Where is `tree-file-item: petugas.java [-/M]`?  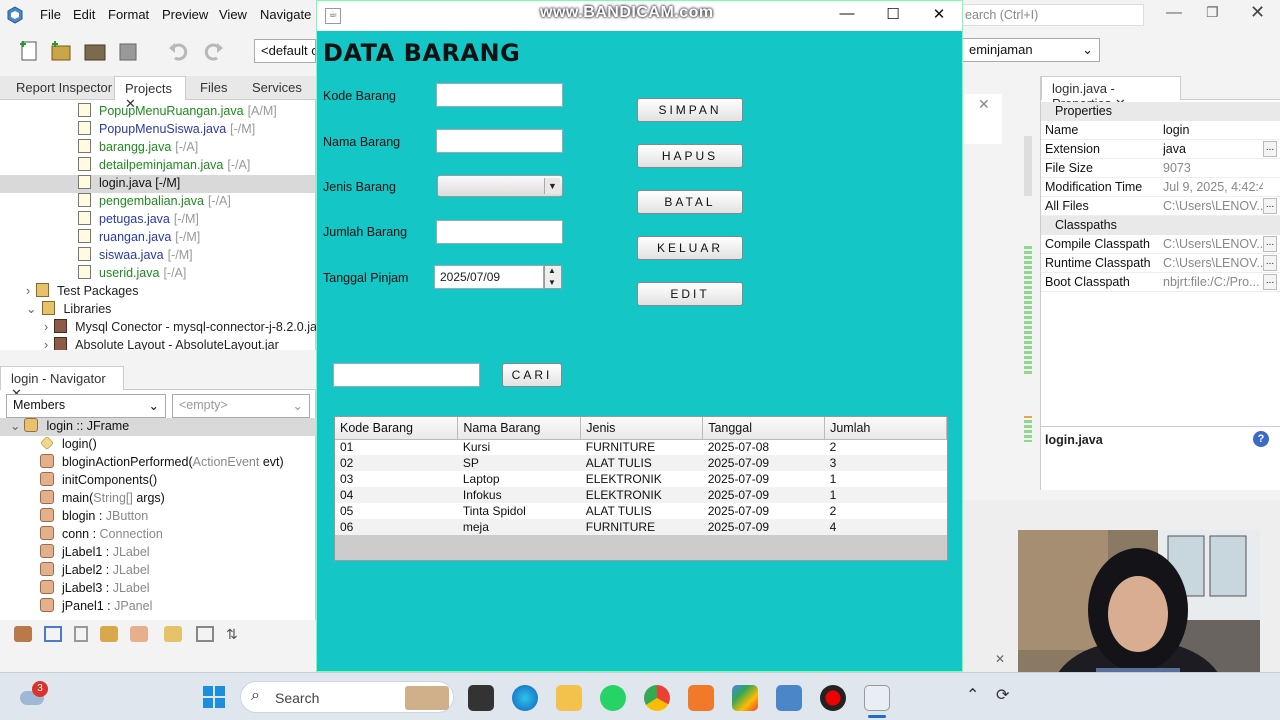 tree-file-item: petugas.java [-/M] is located at coordinates (157, 220).